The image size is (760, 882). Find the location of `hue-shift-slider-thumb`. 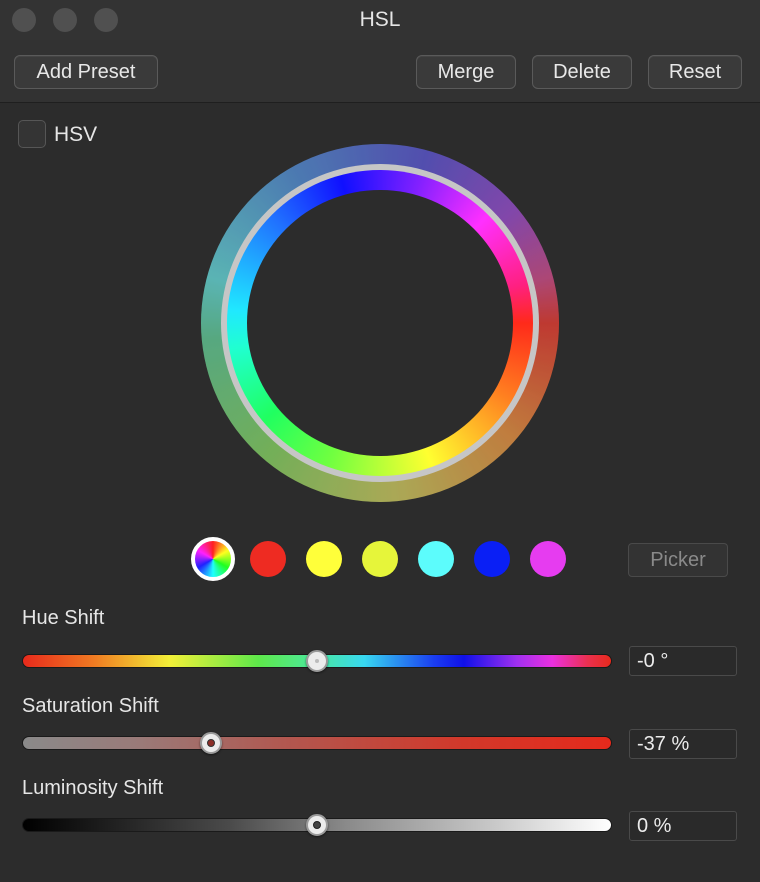

hue-shift-slider-thumb is located at coordinates (317, 661).